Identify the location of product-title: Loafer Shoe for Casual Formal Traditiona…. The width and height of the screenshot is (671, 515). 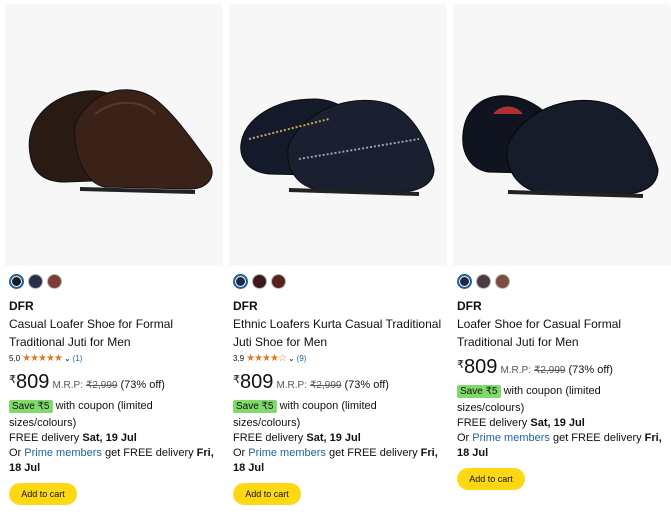
(563, 333).